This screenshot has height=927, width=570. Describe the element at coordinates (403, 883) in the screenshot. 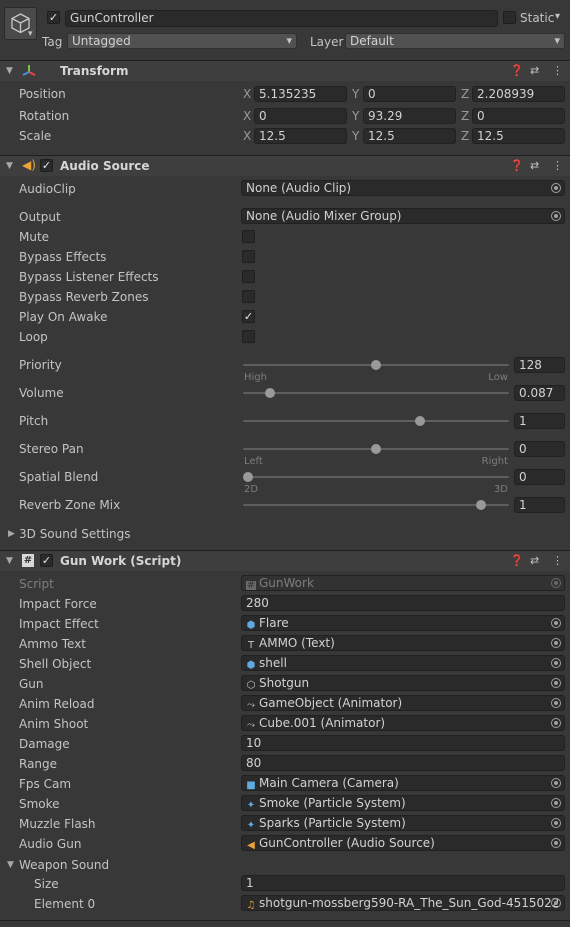

I see `size-field: 1` at that location.